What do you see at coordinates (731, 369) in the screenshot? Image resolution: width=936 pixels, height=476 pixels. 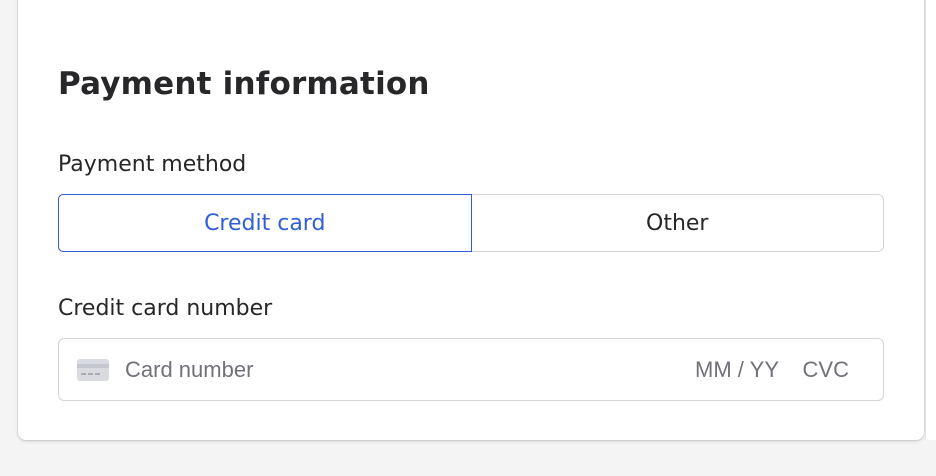 I see `card-expiry-input` at bounding box center [731, 369].